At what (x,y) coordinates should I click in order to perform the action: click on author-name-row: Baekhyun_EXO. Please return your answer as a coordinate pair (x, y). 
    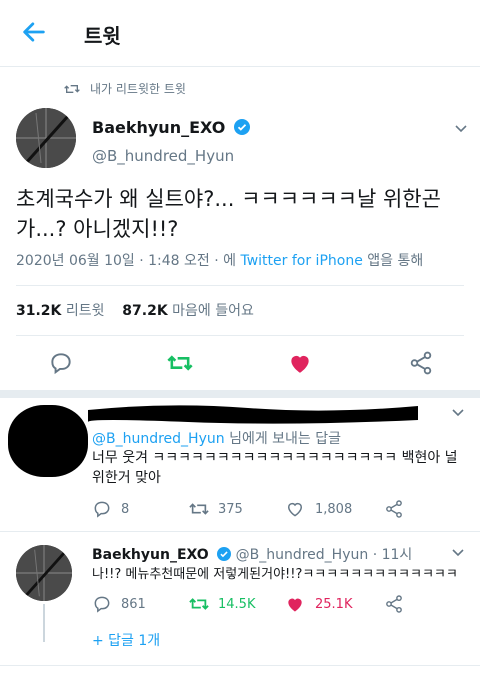
    Looking at the image, I should click on (171, 127).